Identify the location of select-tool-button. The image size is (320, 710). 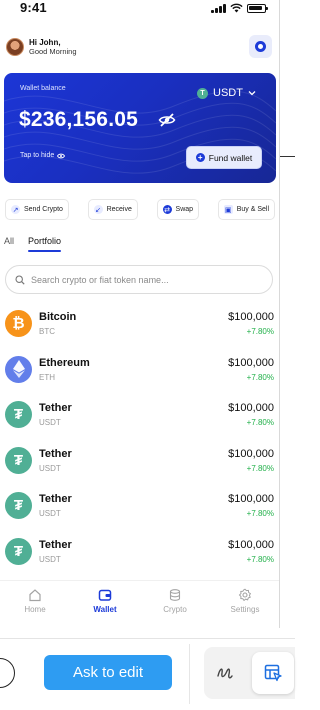
(273, 673).